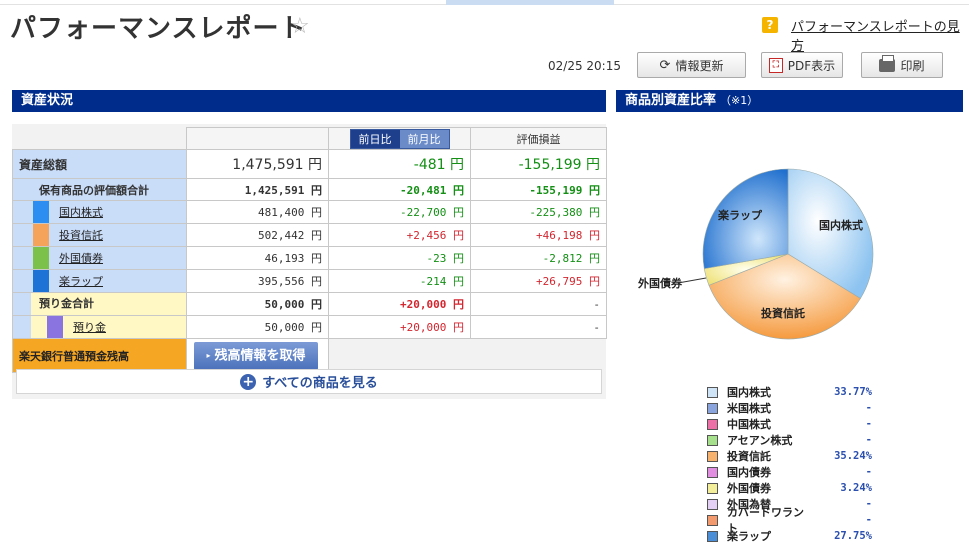 This screenshot has width=969, height=557. What do you see at coordinates (399, 164) in the screenshot?
I see `total-change: -481 円` at bounding box center [399, 164].